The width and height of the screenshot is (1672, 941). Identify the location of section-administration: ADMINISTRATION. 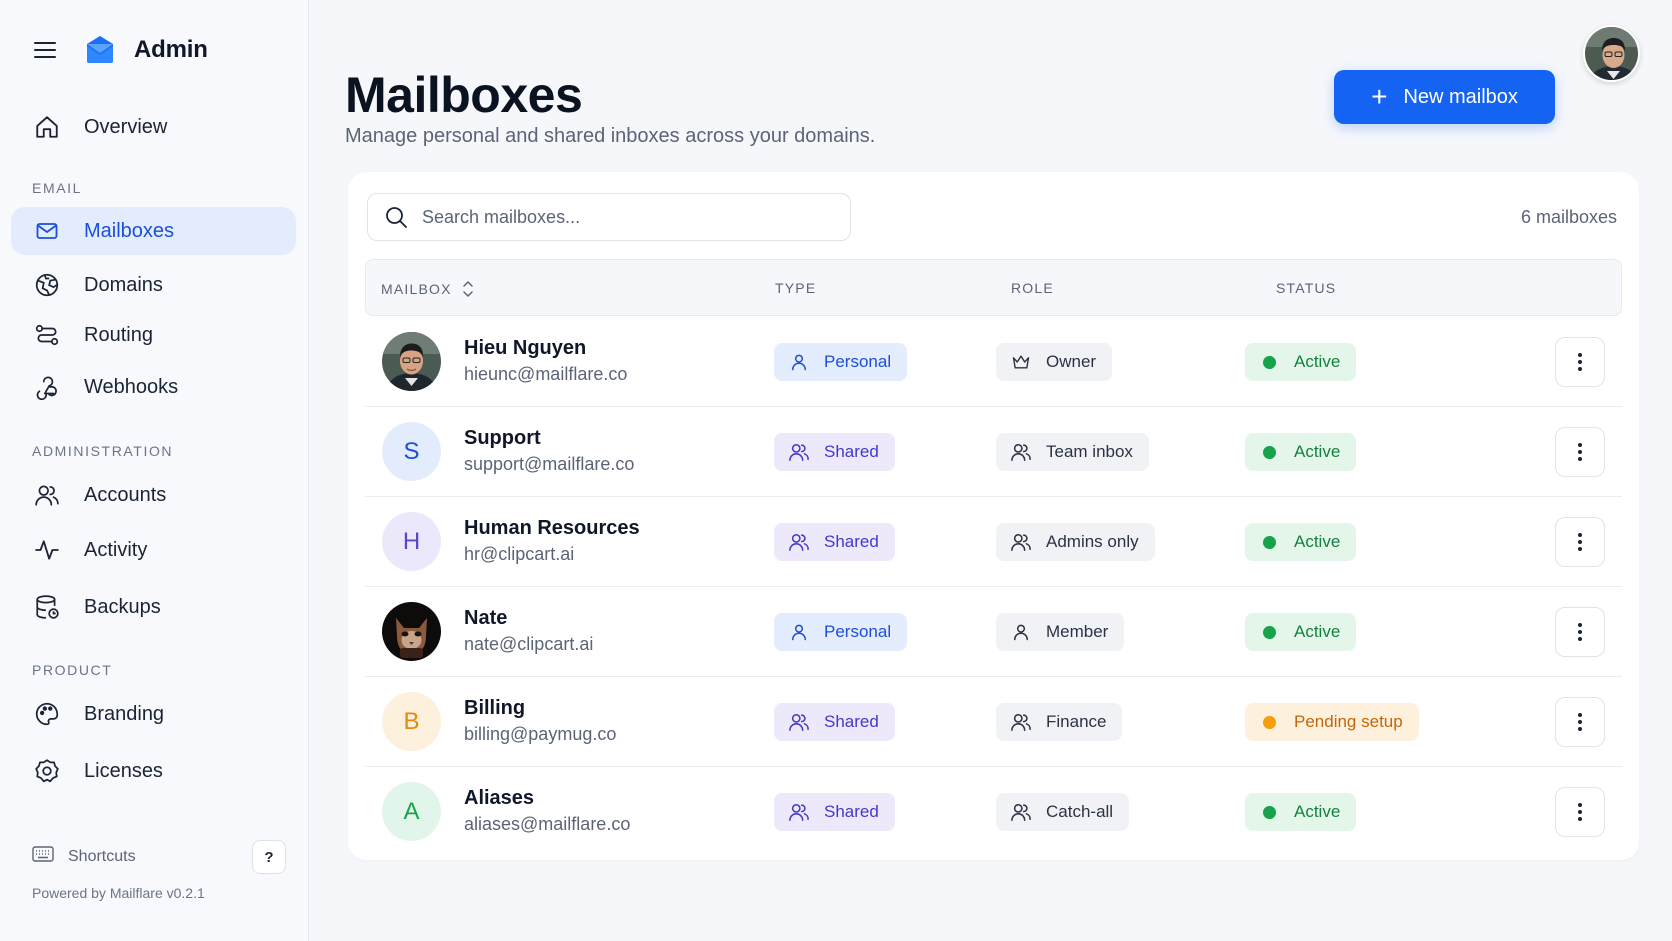
(103, 451).